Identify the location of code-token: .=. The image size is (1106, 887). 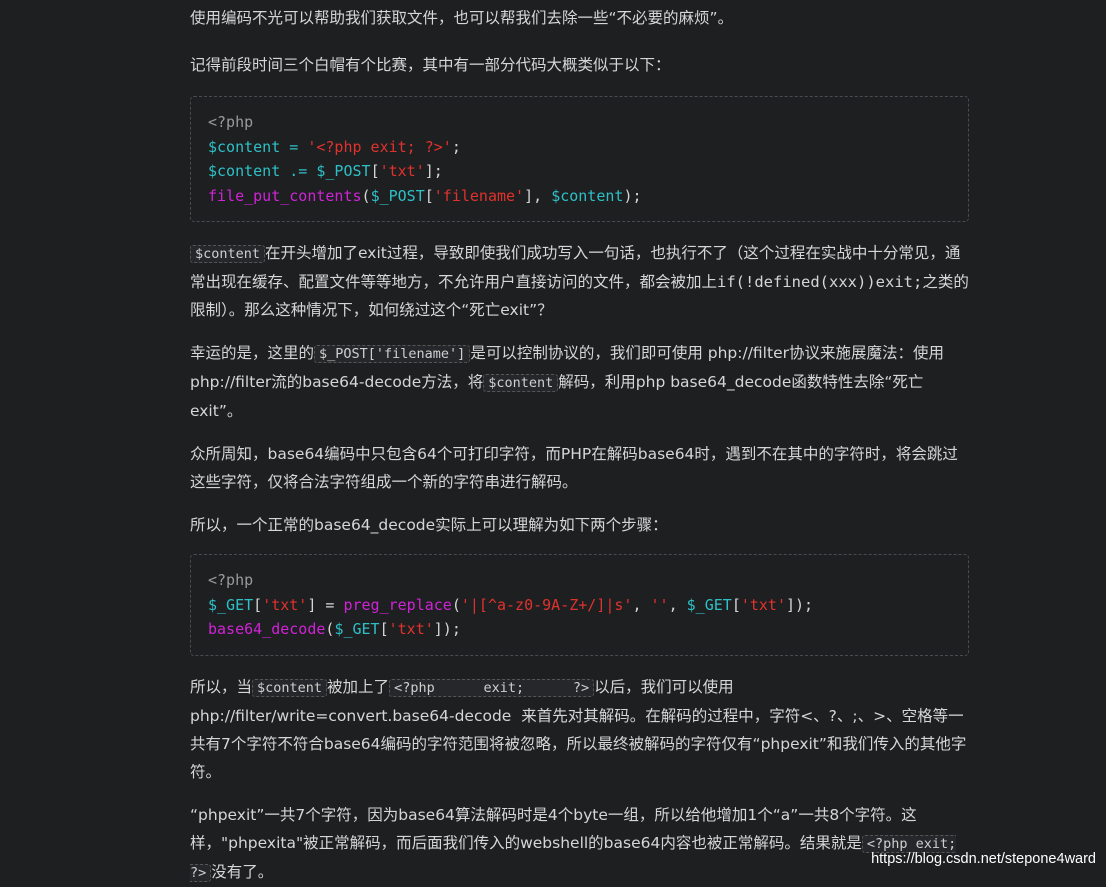
(298, 171).